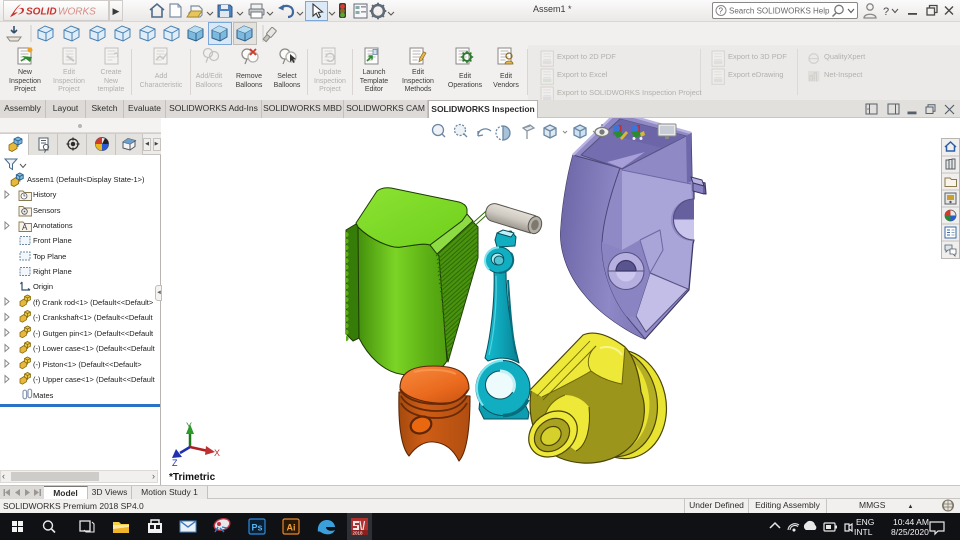  What do you see at coordinates (175, 463) in the screenshot?
I see `svg-text: Z` at bounding box center [175, 463].